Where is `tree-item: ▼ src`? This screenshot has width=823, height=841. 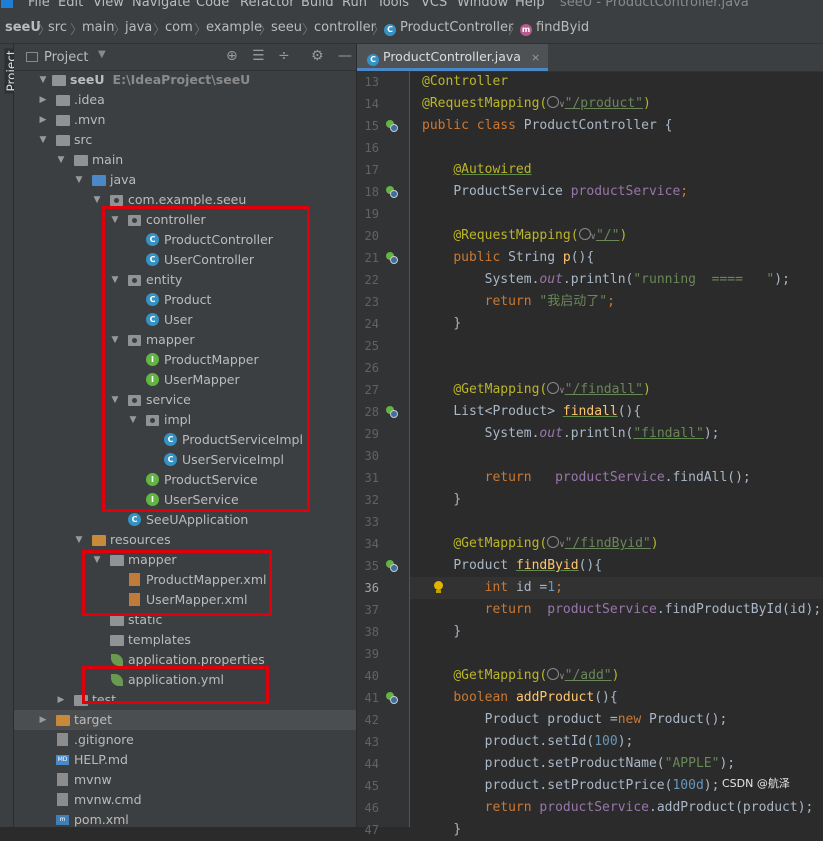 tree-item: ▼ src is located at coordinates (185, 140).